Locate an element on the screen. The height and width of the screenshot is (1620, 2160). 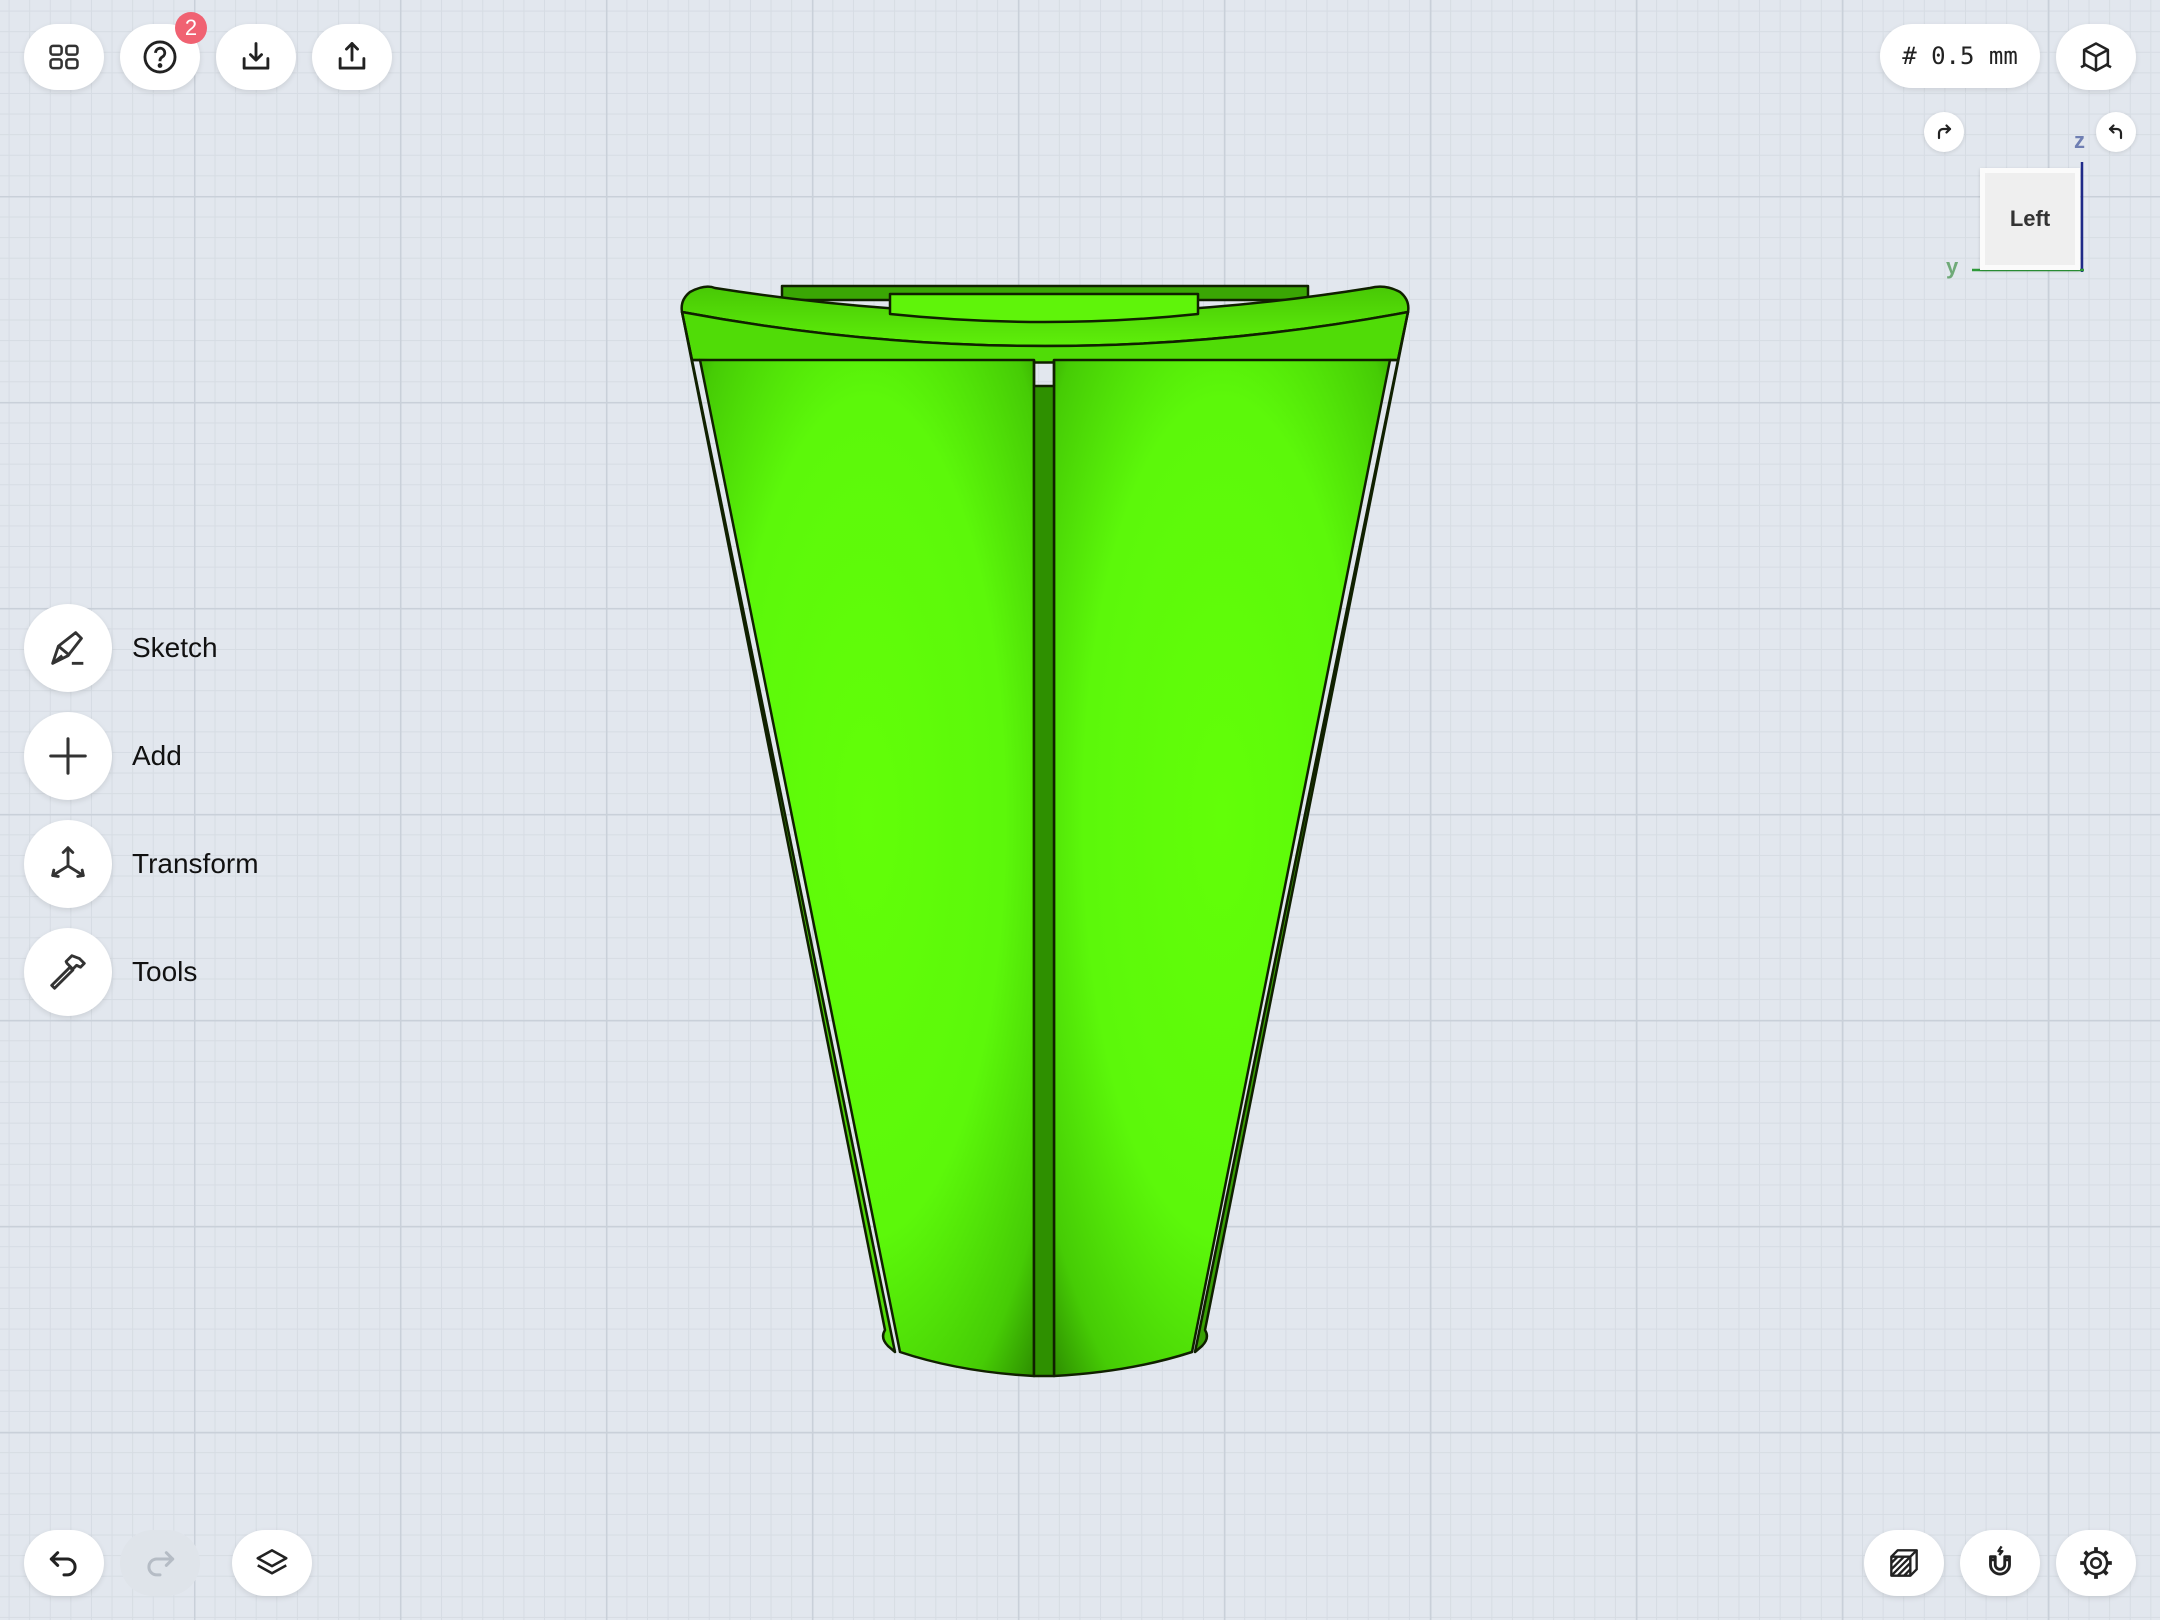
redo-button is located at coordinates (160, 1563).